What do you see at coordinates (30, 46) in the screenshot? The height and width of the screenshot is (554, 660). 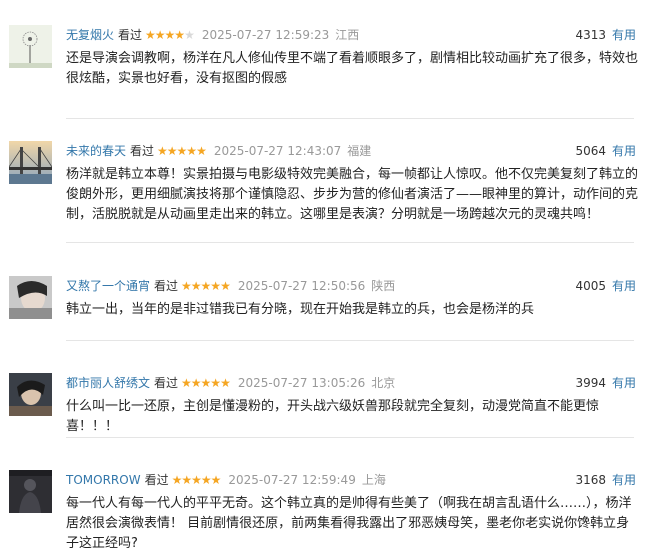 I see `dandelion-avatar-icon` at bounding box center [30, 46].